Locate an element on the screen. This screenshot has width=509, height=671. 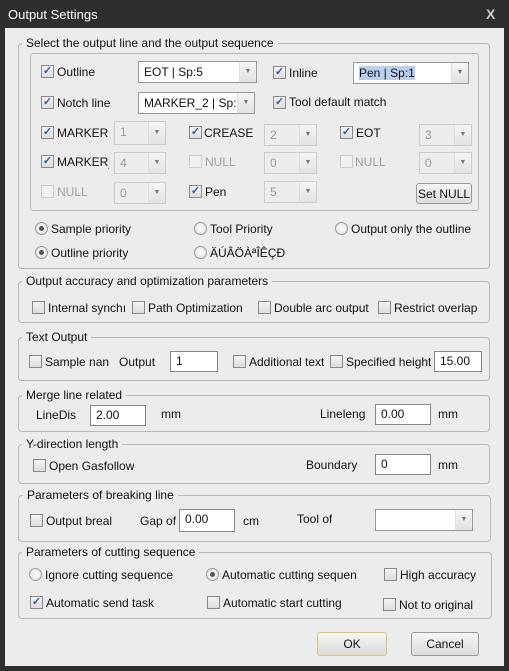
output-count-input: 1 is located at coordinates (194, 361).